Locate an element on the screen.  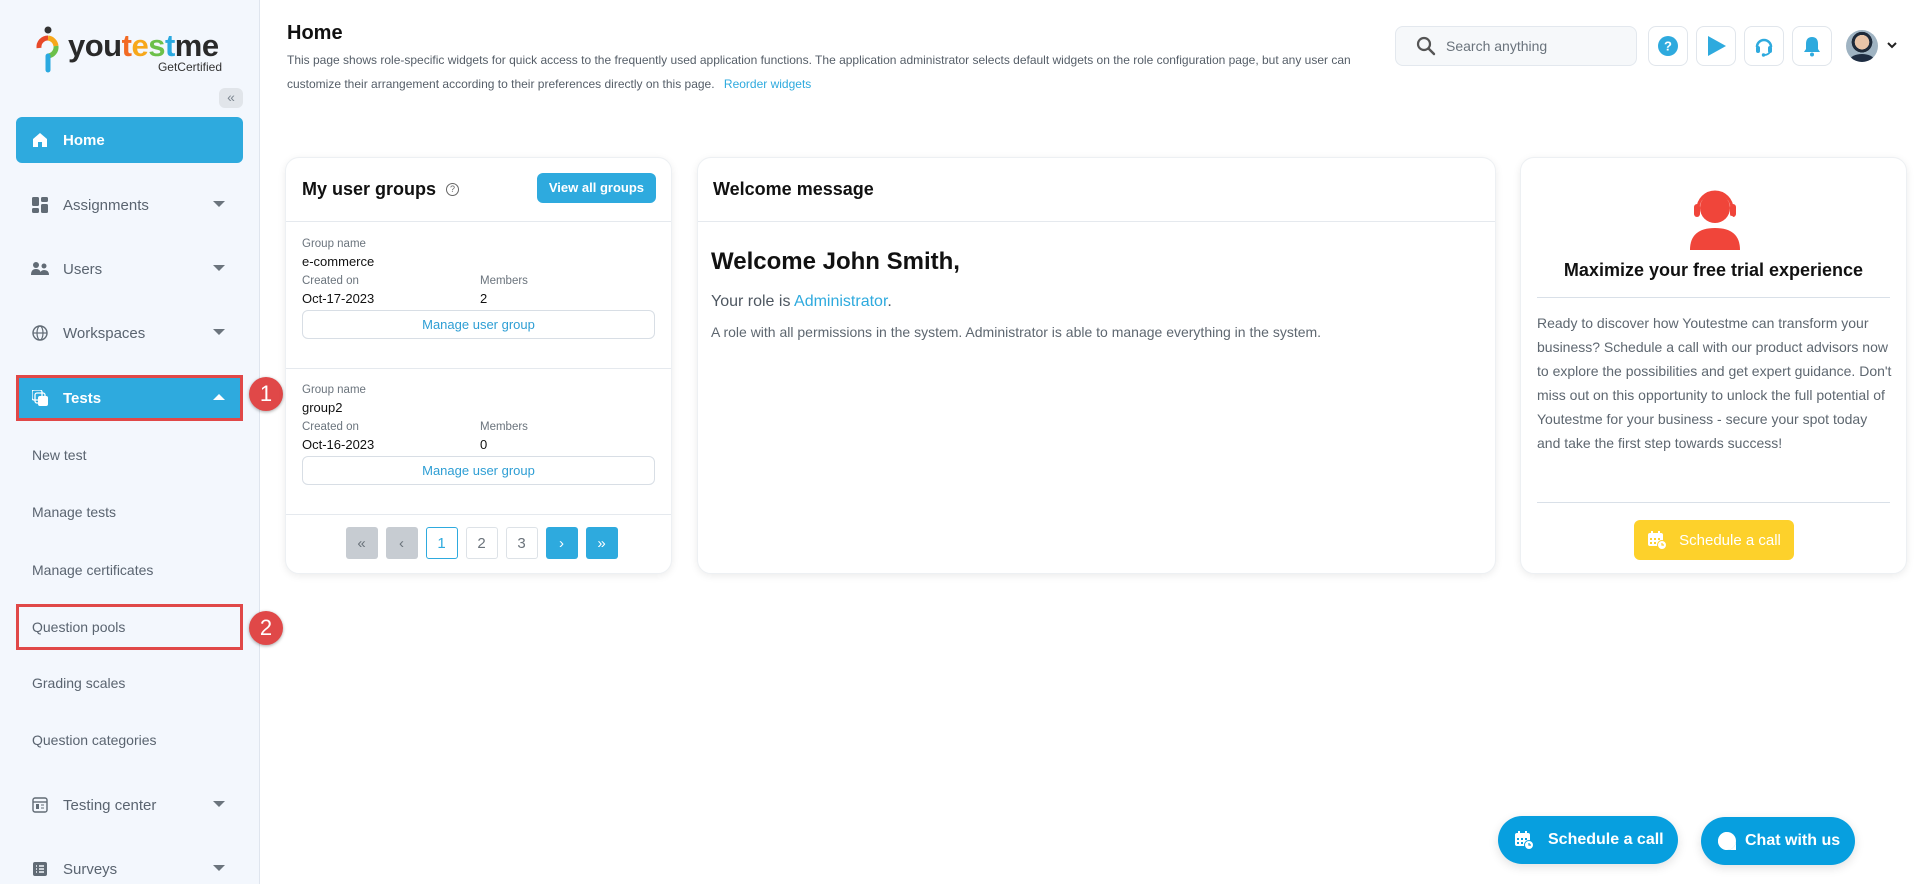
last-page-button: » is located at coordinates (601, 543).